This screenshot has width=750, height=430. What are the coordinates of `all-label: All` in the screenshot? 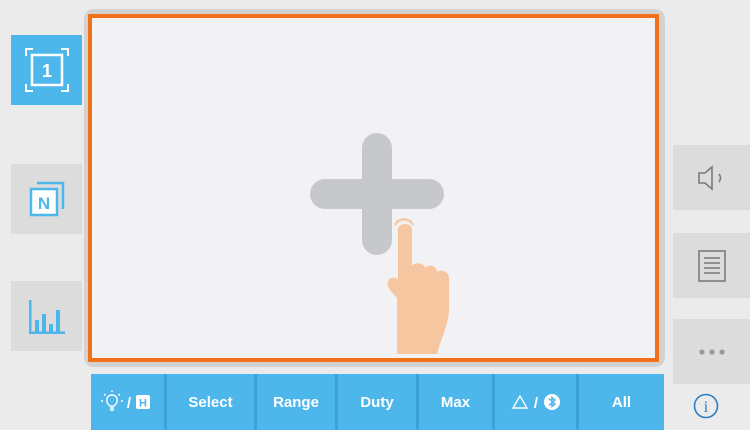 It's located at (621, 402).